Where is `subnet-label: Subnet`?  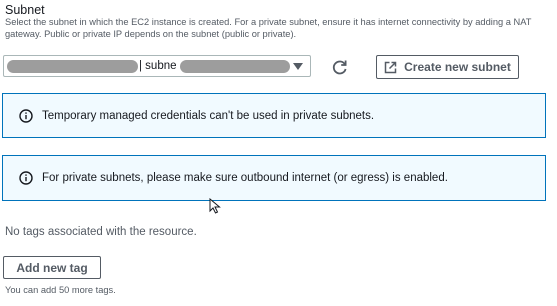 subnet-label: Subnet is located at coordinates (25, 10).